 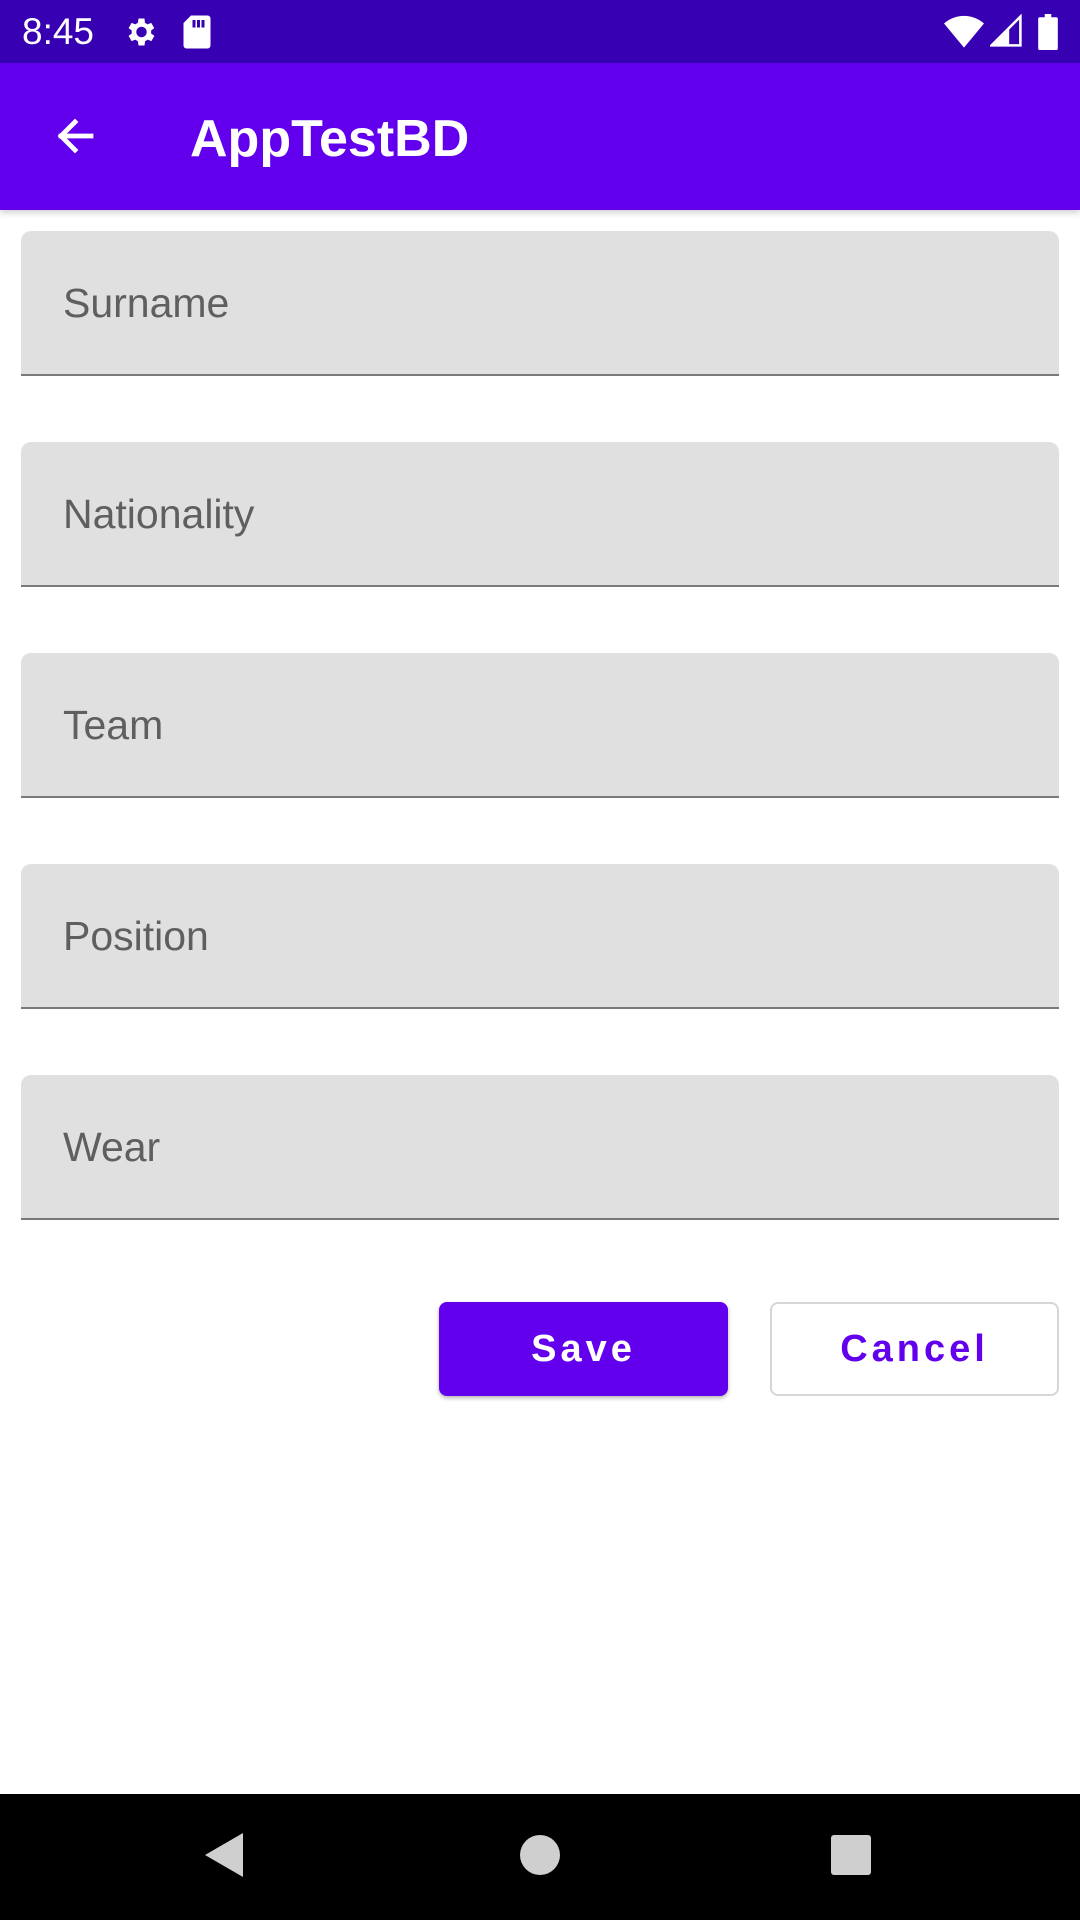 What do you see at coordinates (583, 1349) in the screenshot?
I see `save-button: Save` at bounding box center [583, 1349].